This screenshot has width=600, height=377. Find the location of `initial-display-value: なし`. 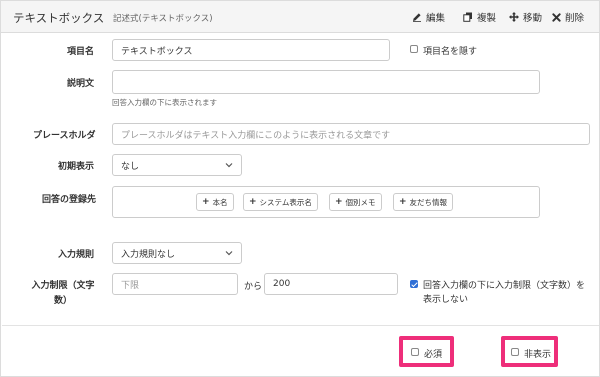

initial-display-value: なし is located at coordinates (130, 166).